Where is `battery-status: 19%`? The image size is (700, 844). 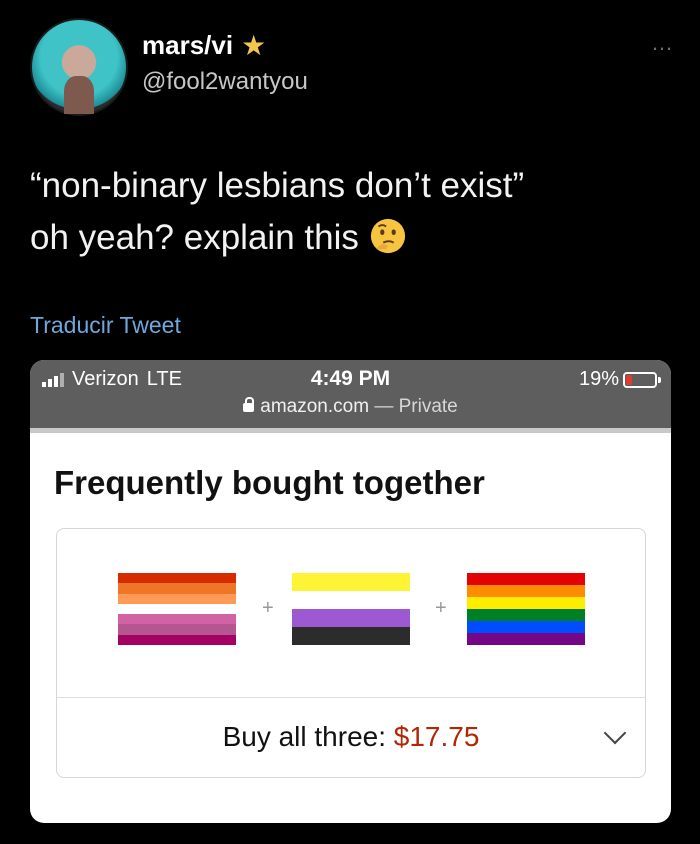
battery-status: 19% is located at coordinates (619, 379).